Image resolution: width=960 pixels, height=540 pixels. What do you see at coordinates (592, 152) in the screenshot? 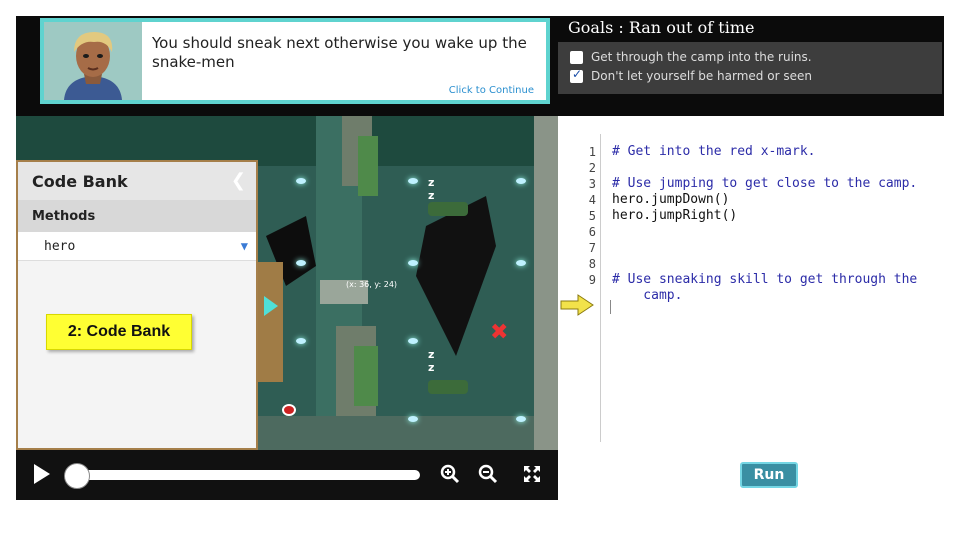
I see `line-number: 1` at bounding box center [592, 152].